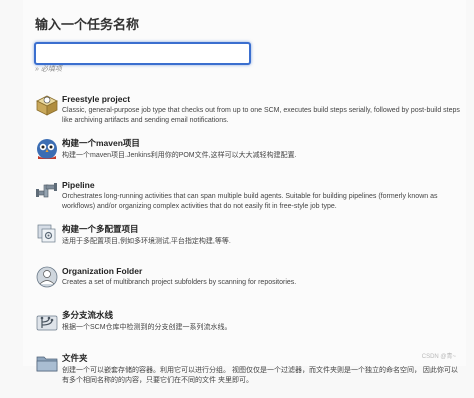  I want to click on organization-folder-icon, so click(47, 277).